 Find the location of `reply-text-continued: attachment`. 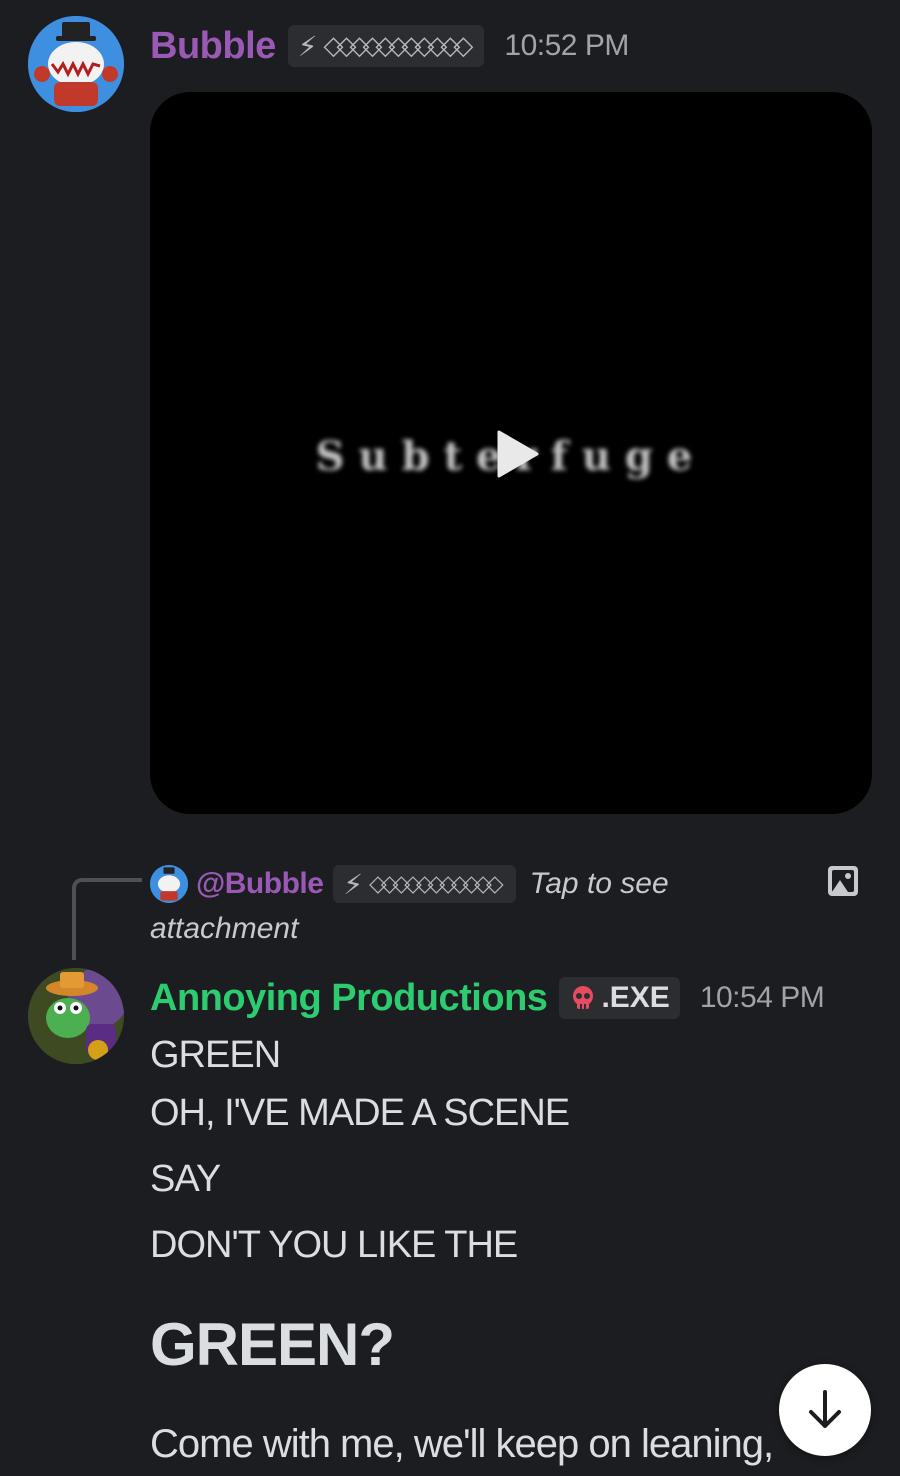

reply-text-continued: attachment is located at coordinates (224, 928).